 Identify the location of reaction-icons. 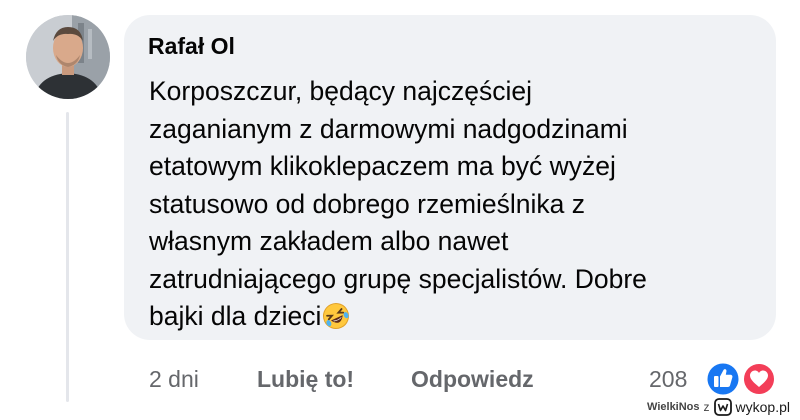
(741, 379).